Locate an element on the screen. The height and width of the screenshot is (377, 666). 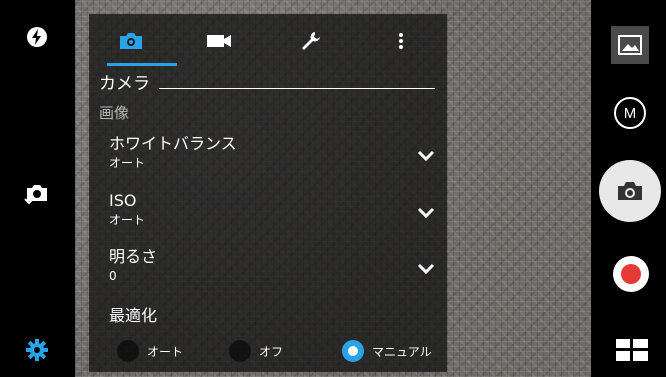
record-video-icon is located at coordinates (631, 274).